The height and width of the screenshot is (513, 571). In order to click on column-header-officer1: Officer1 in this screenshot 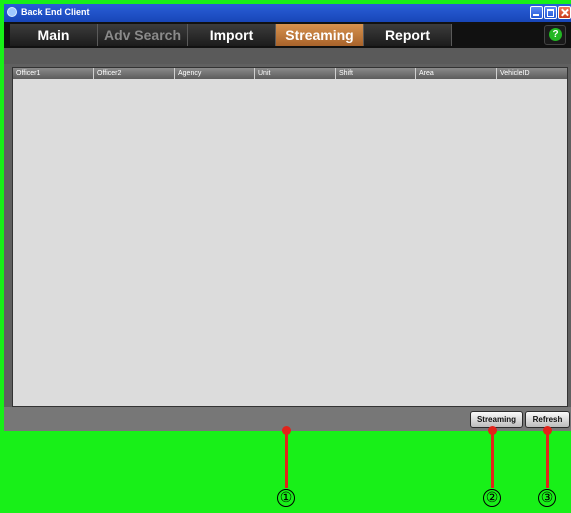, I will do `click(53, 73)`.